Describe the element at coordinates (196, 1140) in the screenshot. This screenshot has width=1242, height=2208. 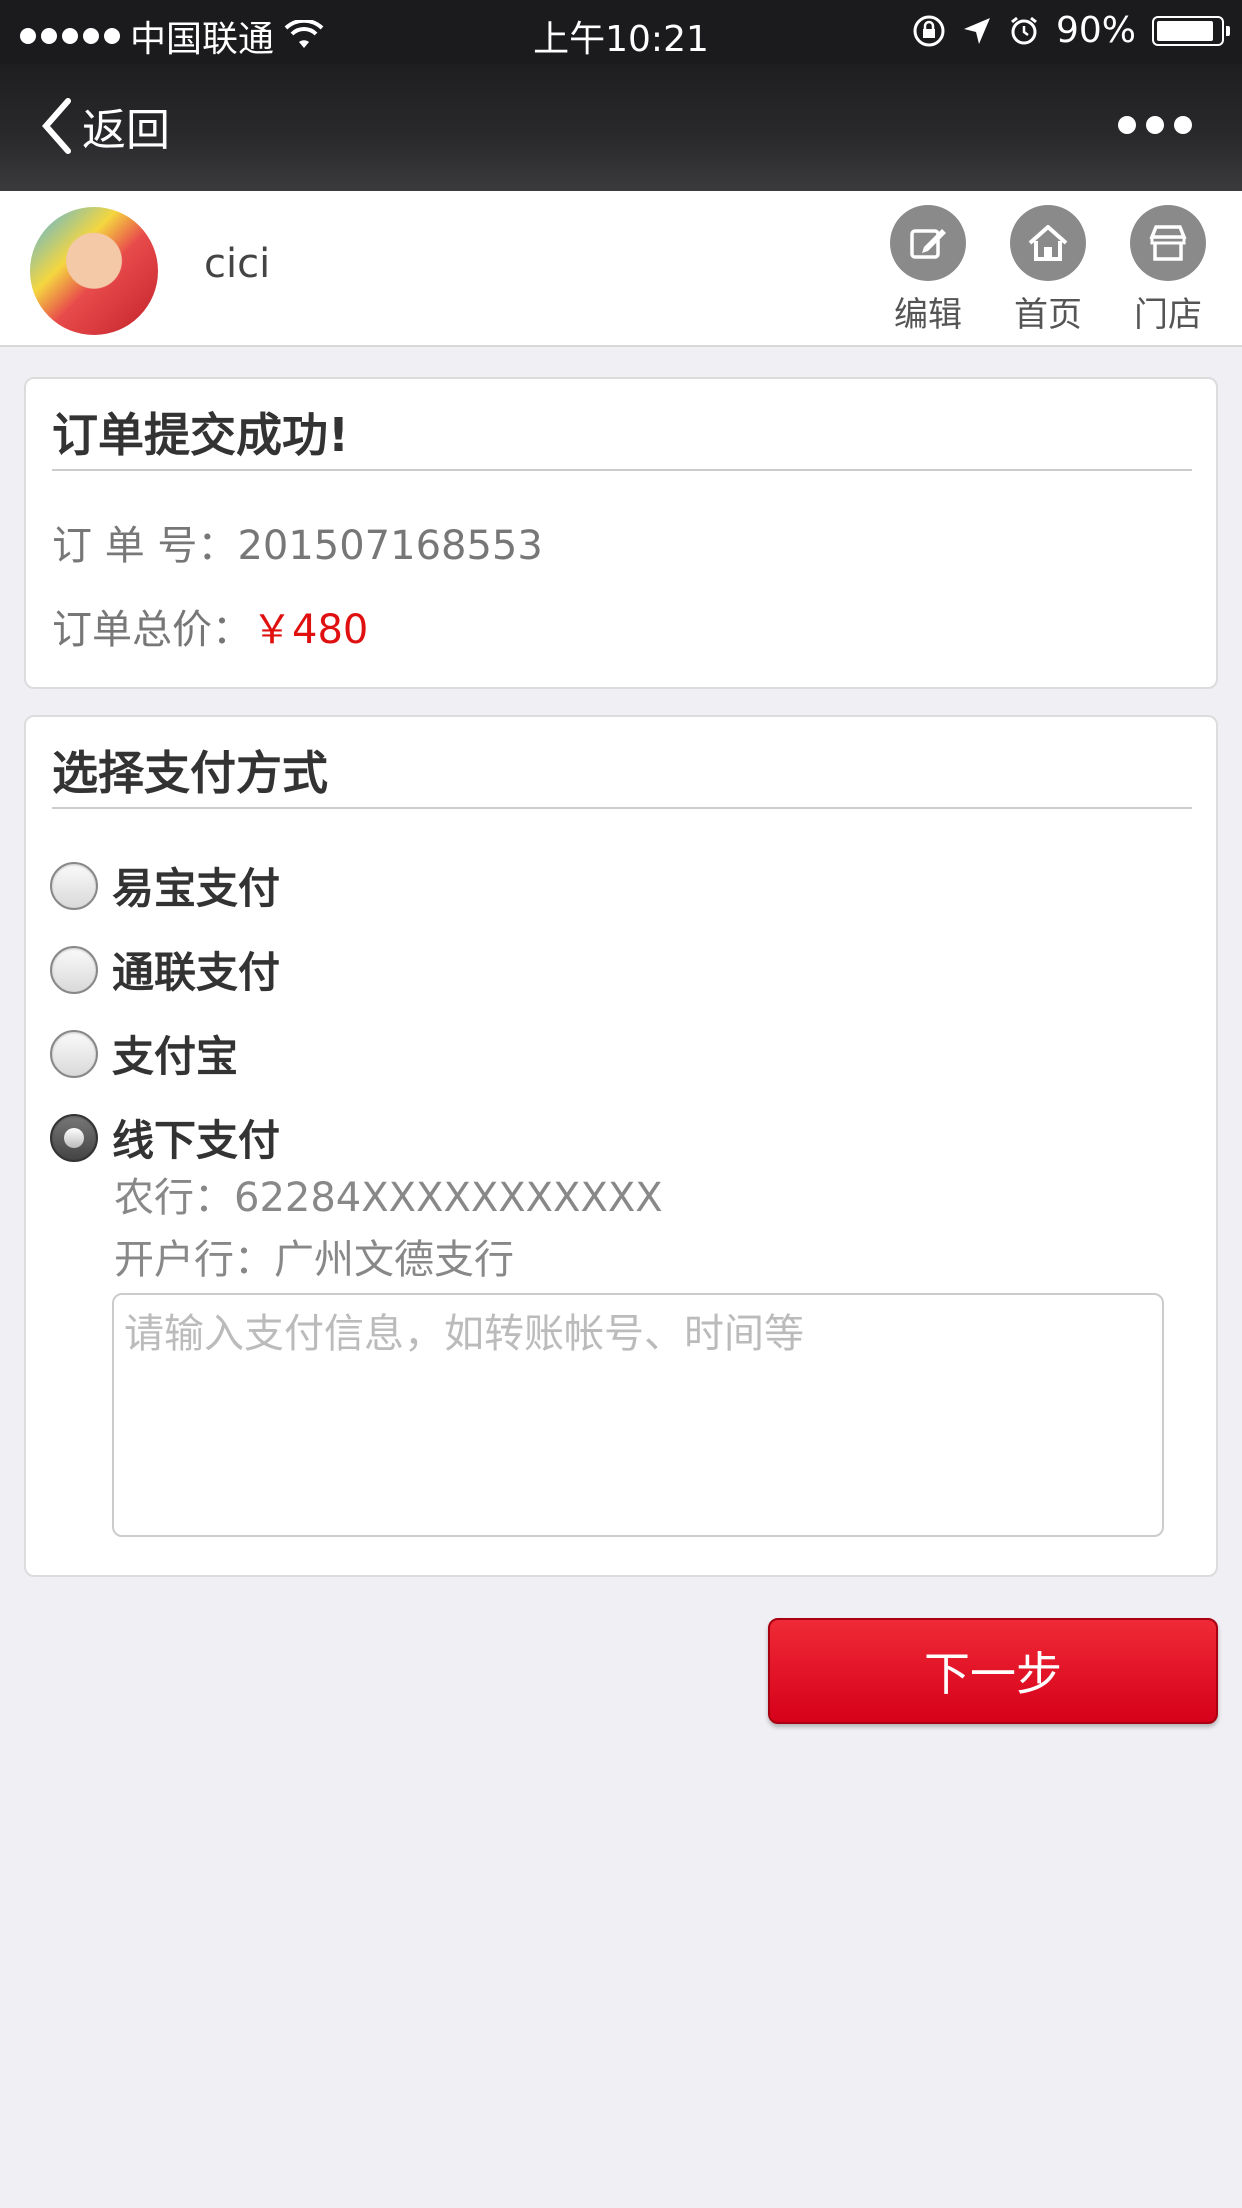
I see `payment-option-label: 线下支付` at that location.